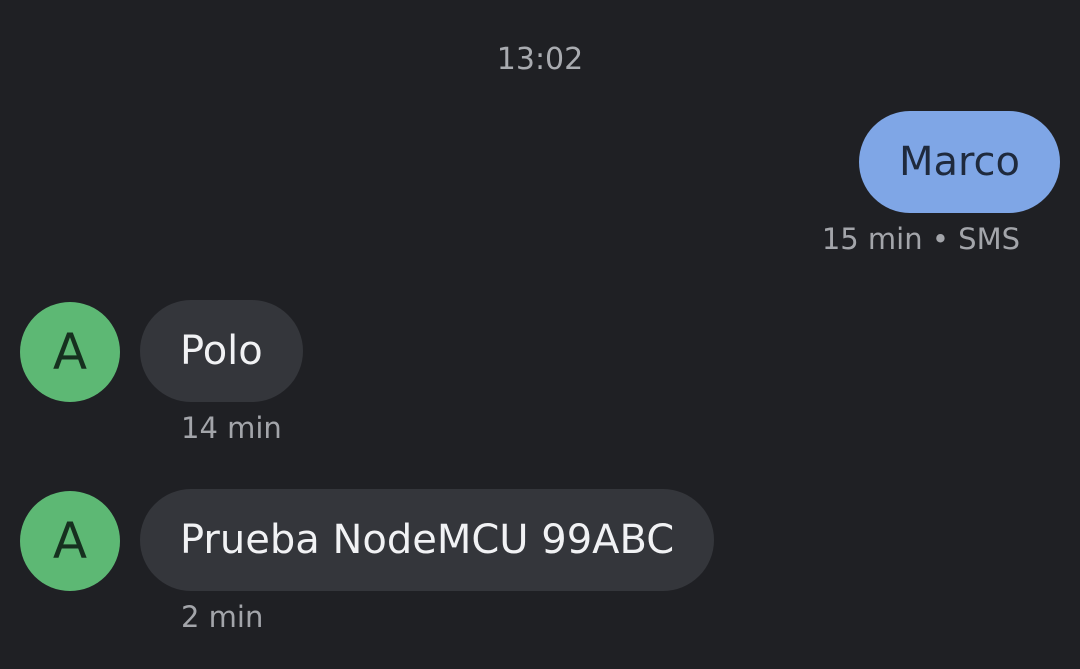 This screenshot has width=1080, height=669. What do you see at coordinates (222, 617) in the screenshot?
I see `message-meta-incoming: 2 min` at bounding box center [222, 617].